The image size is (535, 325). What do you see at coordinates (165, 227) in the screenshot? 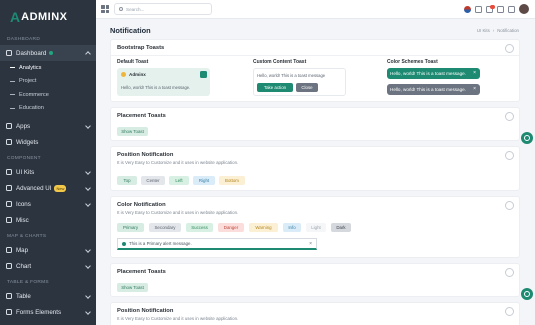
I see `secondary-button: Secondary` at bounding box center [165, 227].